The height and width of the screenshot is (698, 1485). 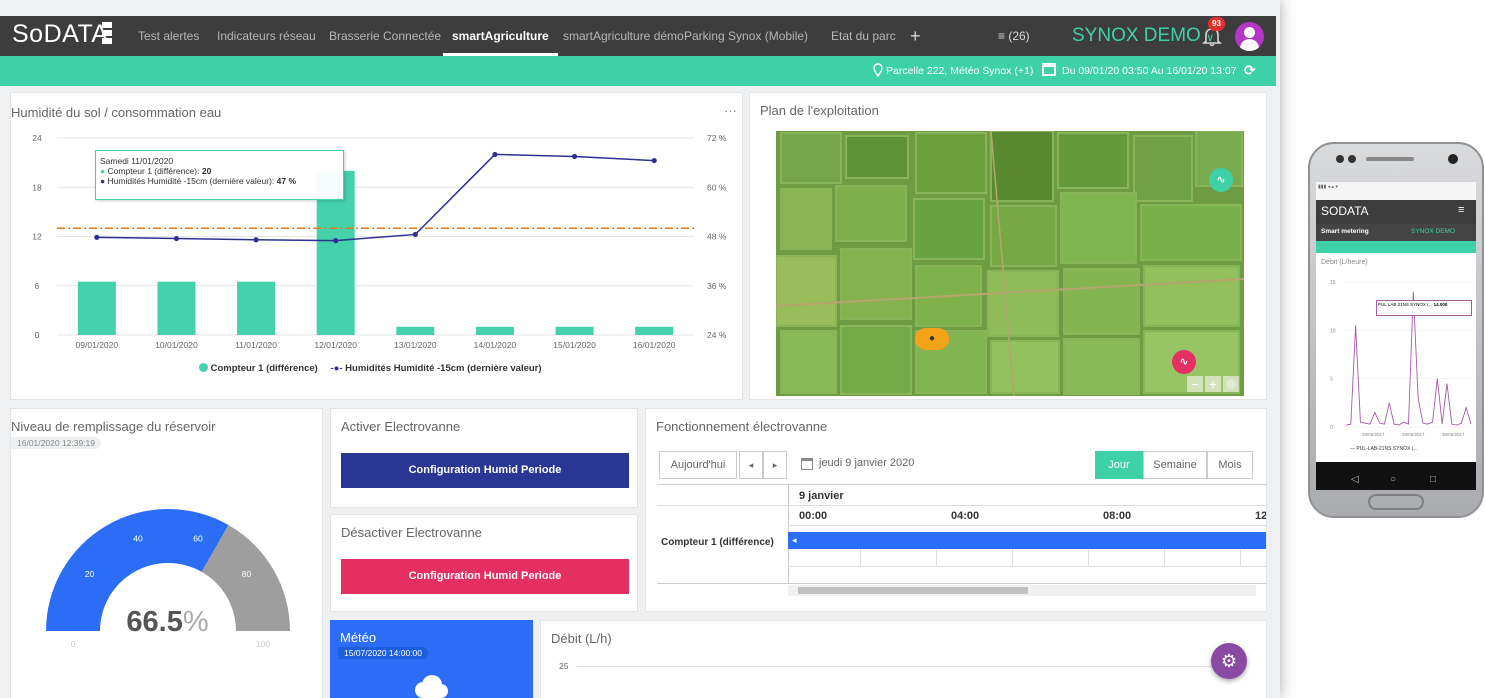 I want to click on phone-home-icon: ○, so click(x=1393, y=479).